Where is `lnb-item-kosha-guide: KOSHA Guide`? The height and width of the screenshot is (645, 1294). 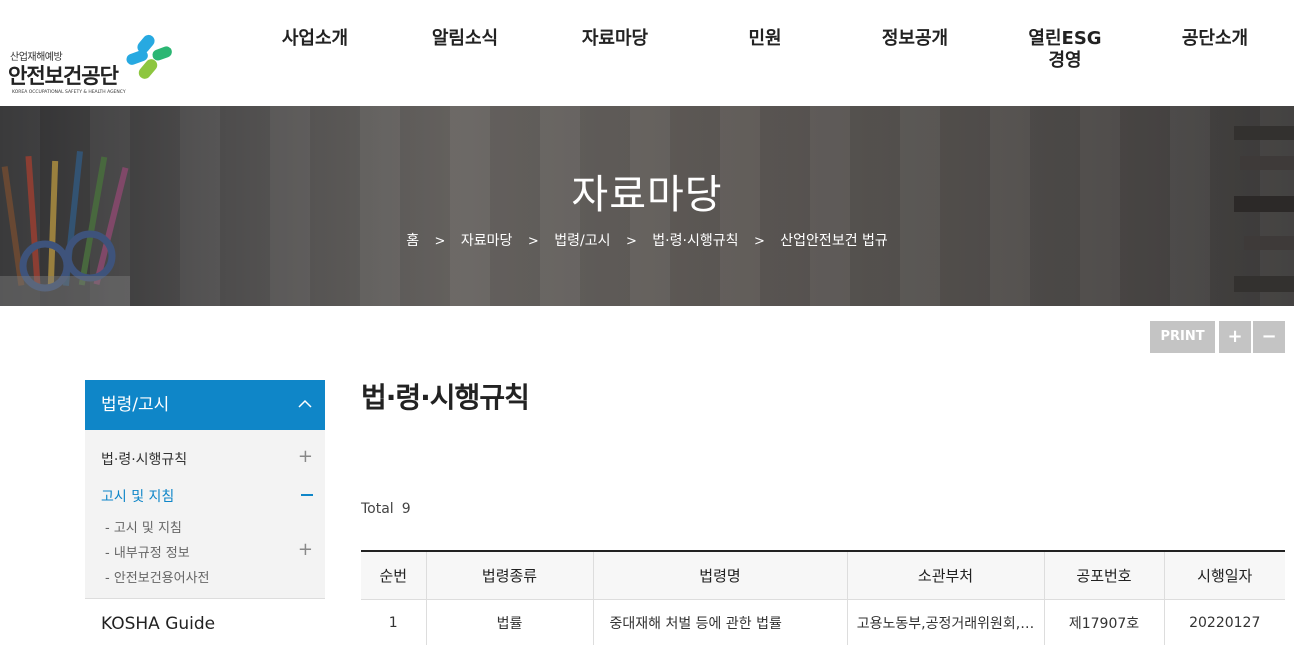 lnb-item-kosha-guide: KOSHA Guide is located at coordinates (205, 621).